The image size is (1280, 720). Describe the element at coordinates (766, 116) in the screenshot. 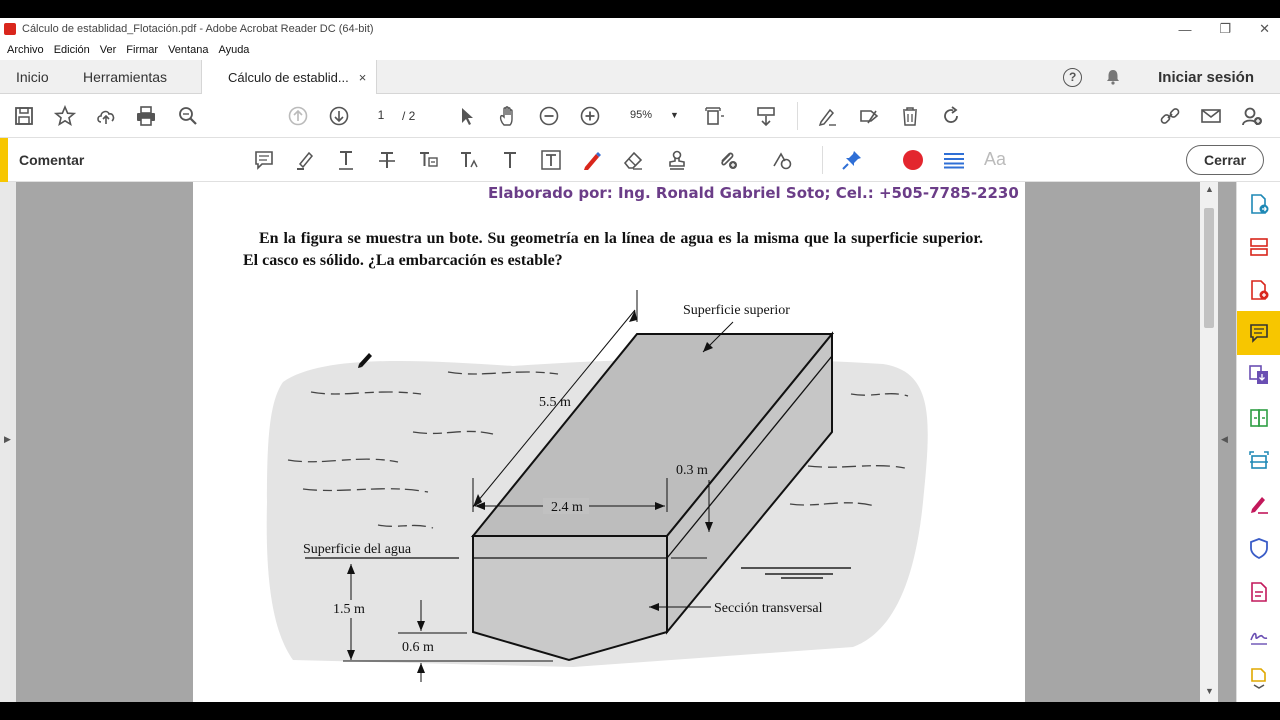

I see `scroll-mode-icon` at that location.